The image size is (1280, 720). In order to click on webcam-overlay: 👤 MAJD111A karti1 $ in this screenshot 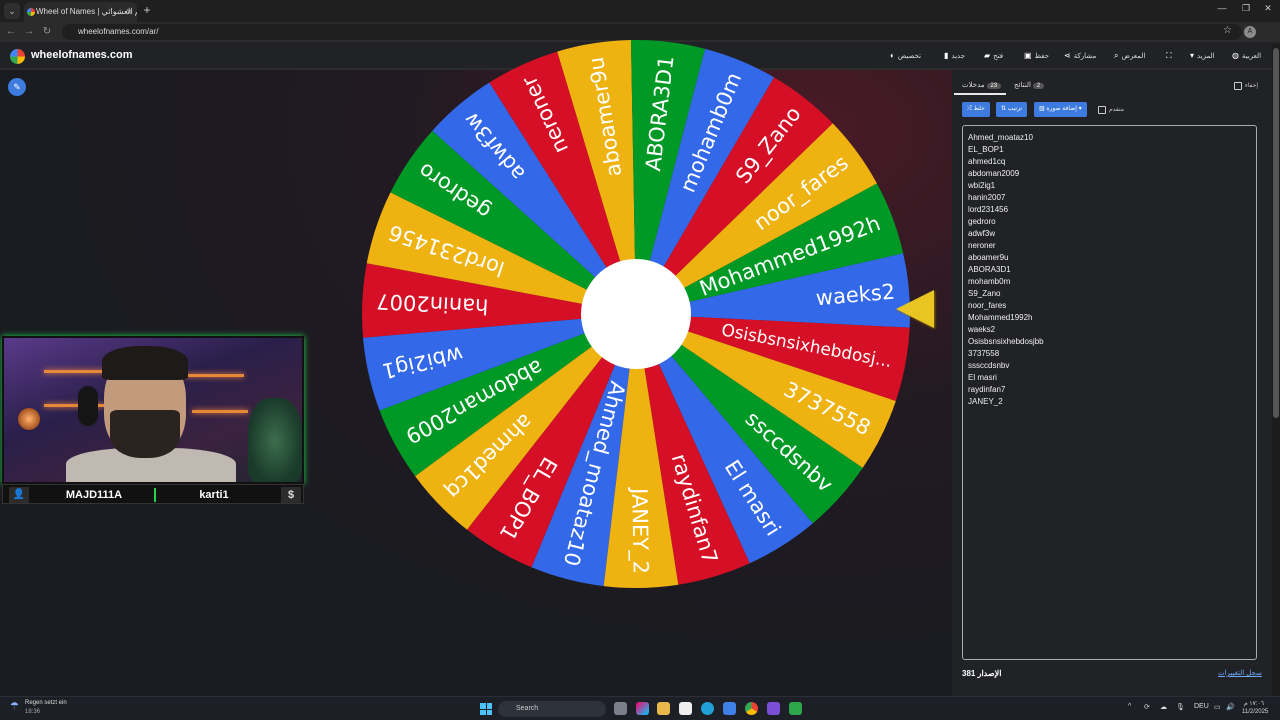, I will do `click(153, 421)`.